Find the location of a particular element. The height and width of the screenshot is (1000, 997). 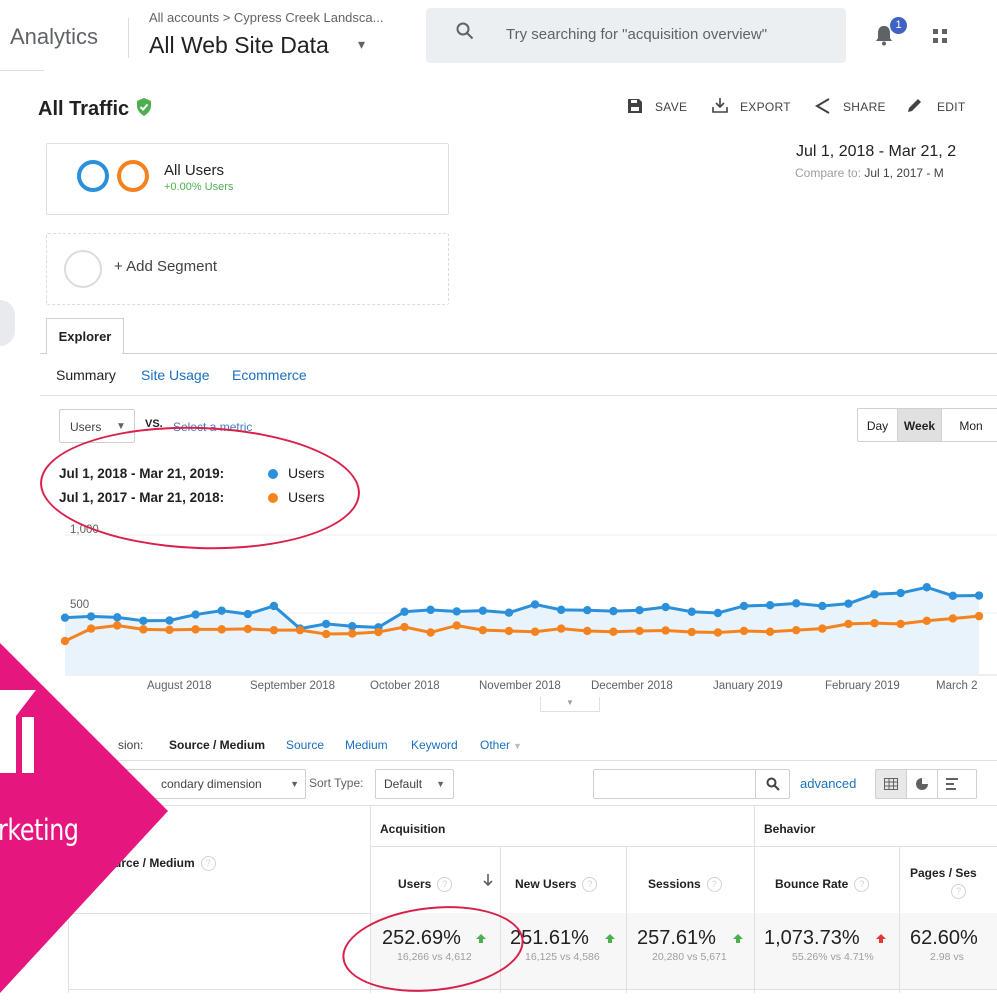

other-caret-icon: ▼ is located at coordinates (517, 746).